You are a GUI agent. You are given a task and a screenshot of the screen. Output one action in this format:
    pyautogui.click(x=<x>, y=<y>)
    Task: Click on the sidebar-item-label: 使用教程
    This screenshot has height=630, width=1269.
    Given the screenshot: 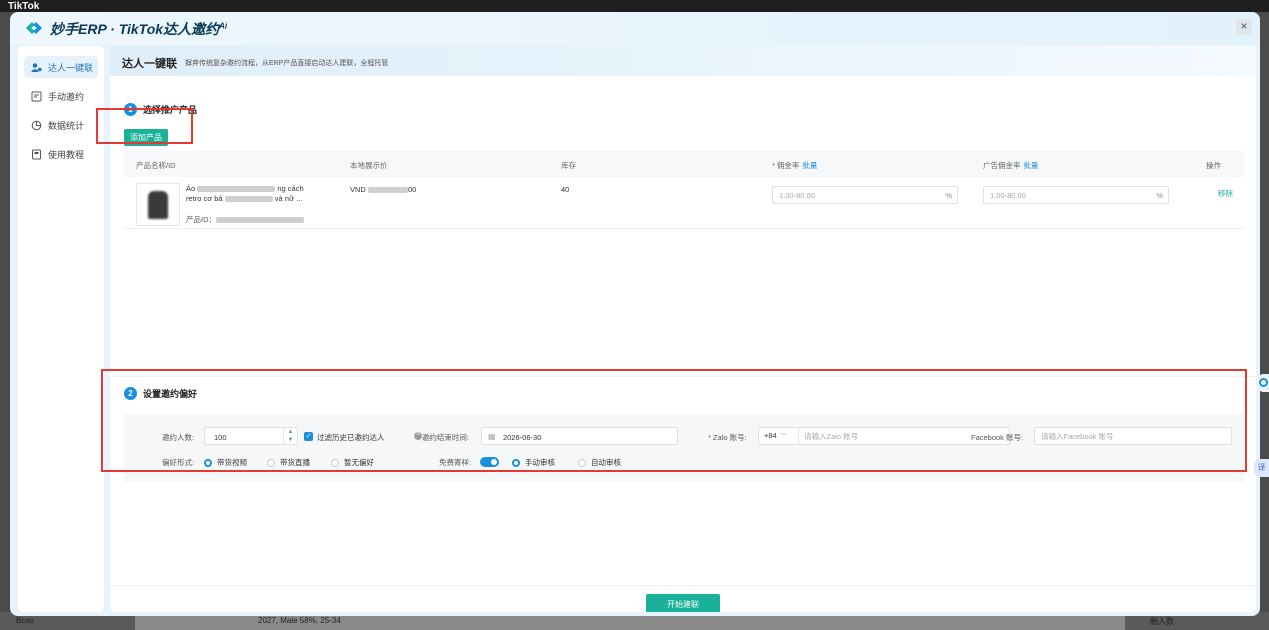 What is the action you would take?
    pyautogui.click(x=66, y=154)
    